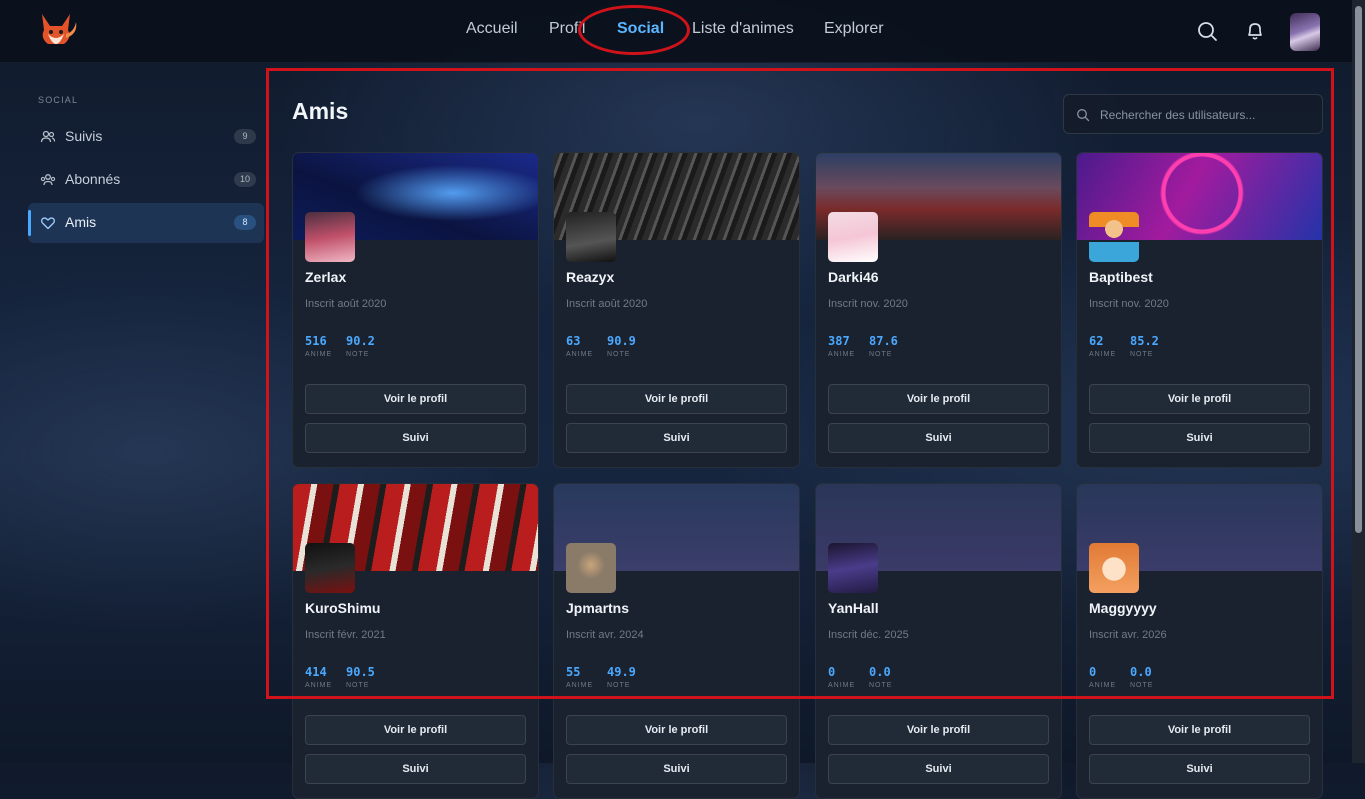 This screenshot has width=1365, height=799. Describe the element at coordinates (360, 672) in the screenshot. I see `mean-score-value: 90.5` at that location.